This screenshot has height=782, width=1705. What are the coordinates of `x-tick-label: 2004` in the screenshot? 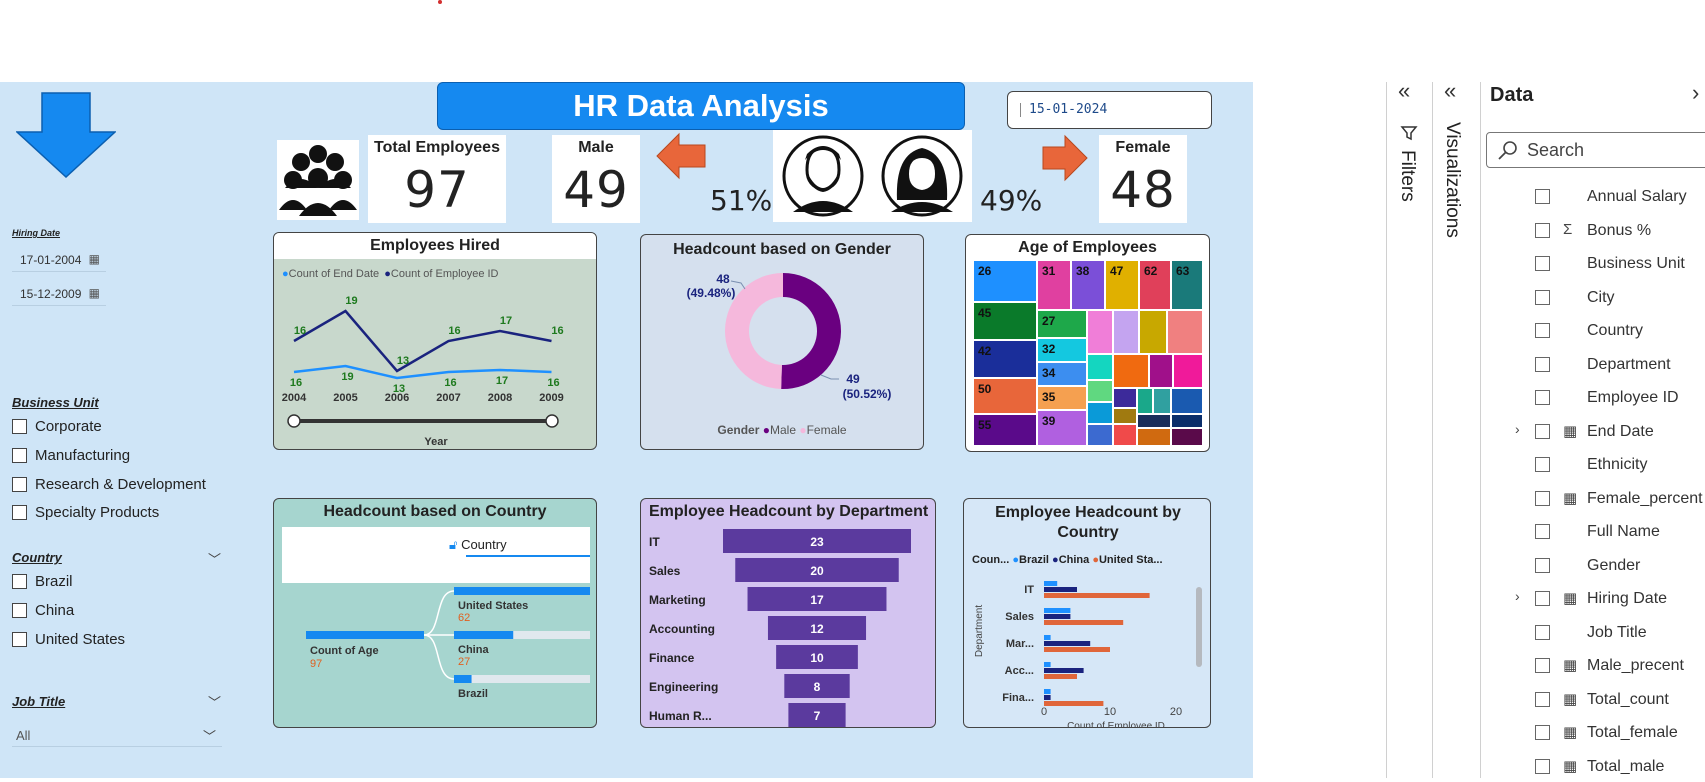 It's located at (294, 398).